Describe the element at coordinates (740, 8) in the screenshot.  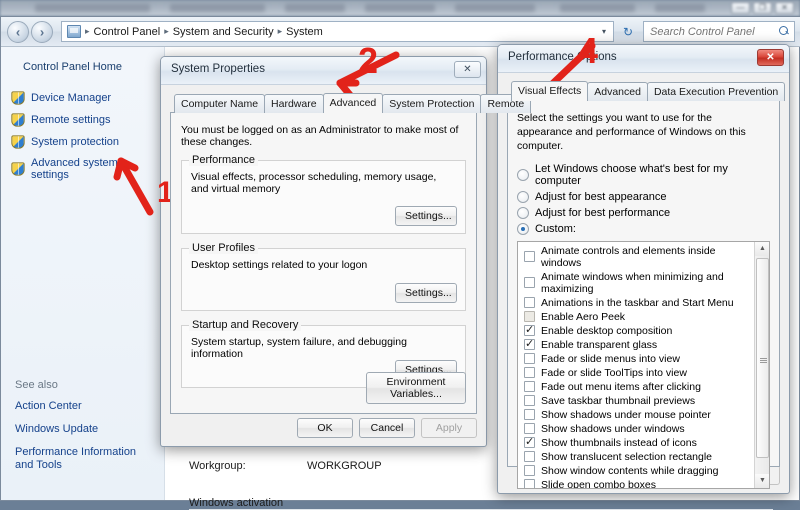
I see `bg-minimize-icon: —` at that location.